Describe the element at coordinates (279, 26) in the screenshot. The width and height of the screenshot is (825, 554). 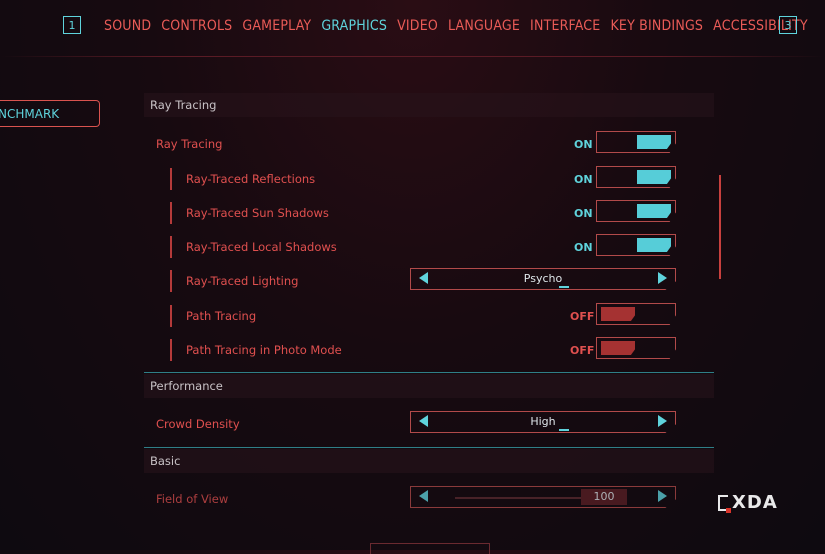
I see `tab-gameplay: GAMEPLAY` at that location.